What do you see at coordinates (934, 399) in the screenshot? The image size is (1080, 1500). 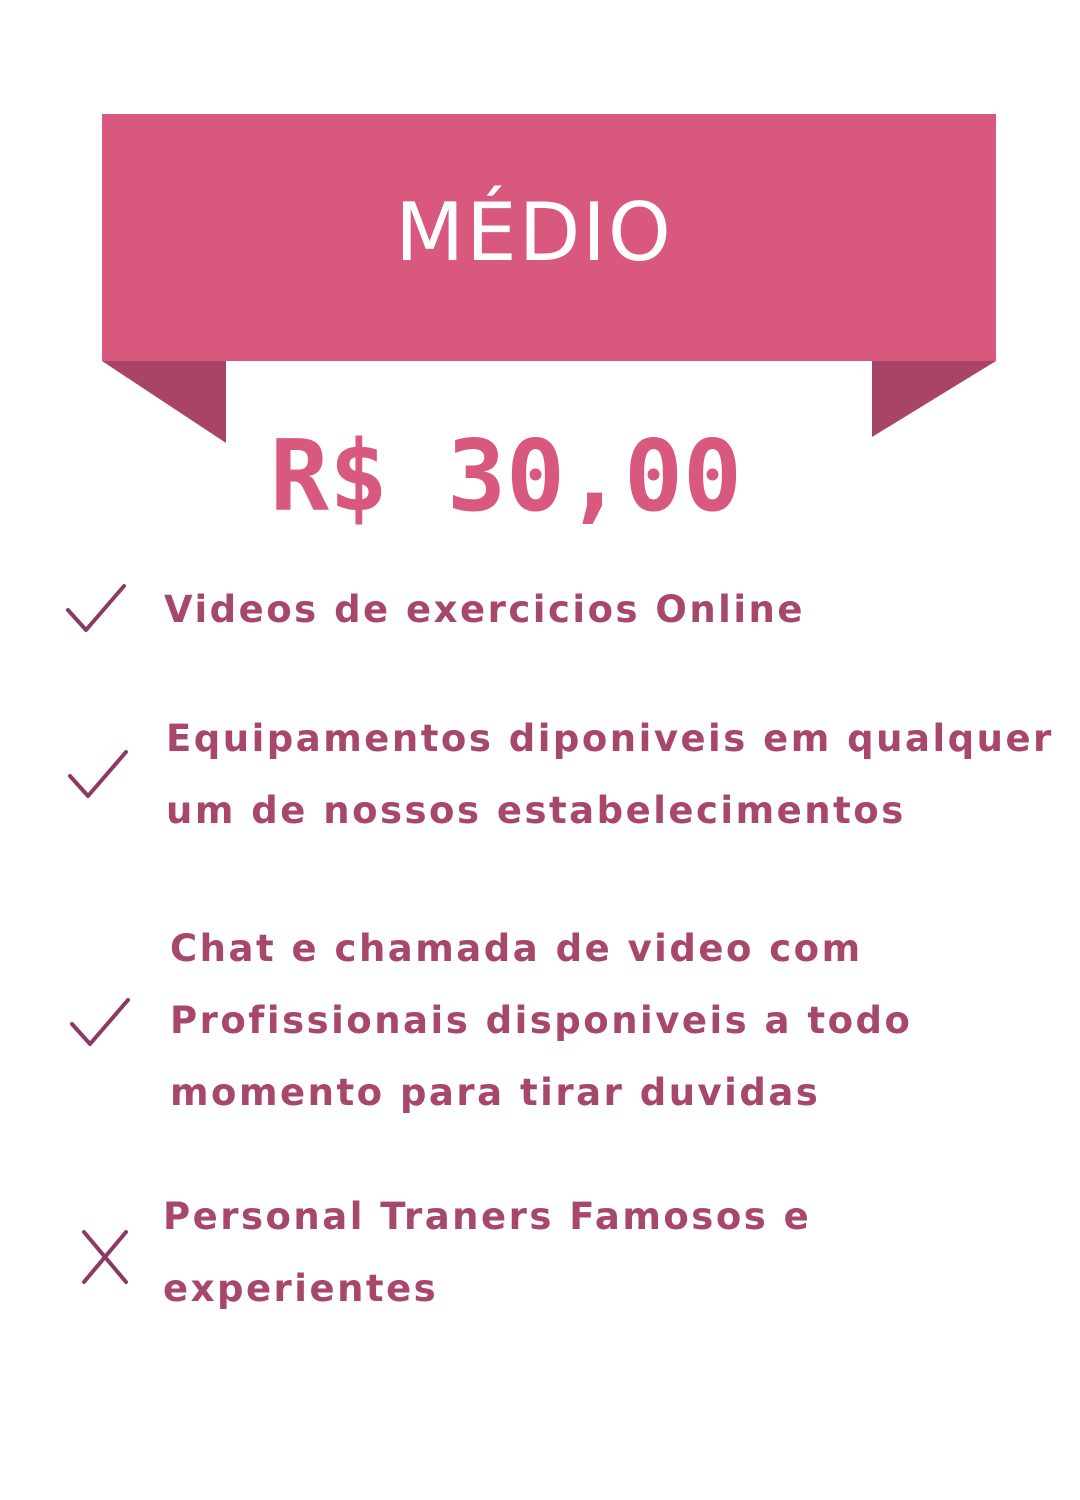 I see `ribbon-fold-right` at bounding box center [934, 399].